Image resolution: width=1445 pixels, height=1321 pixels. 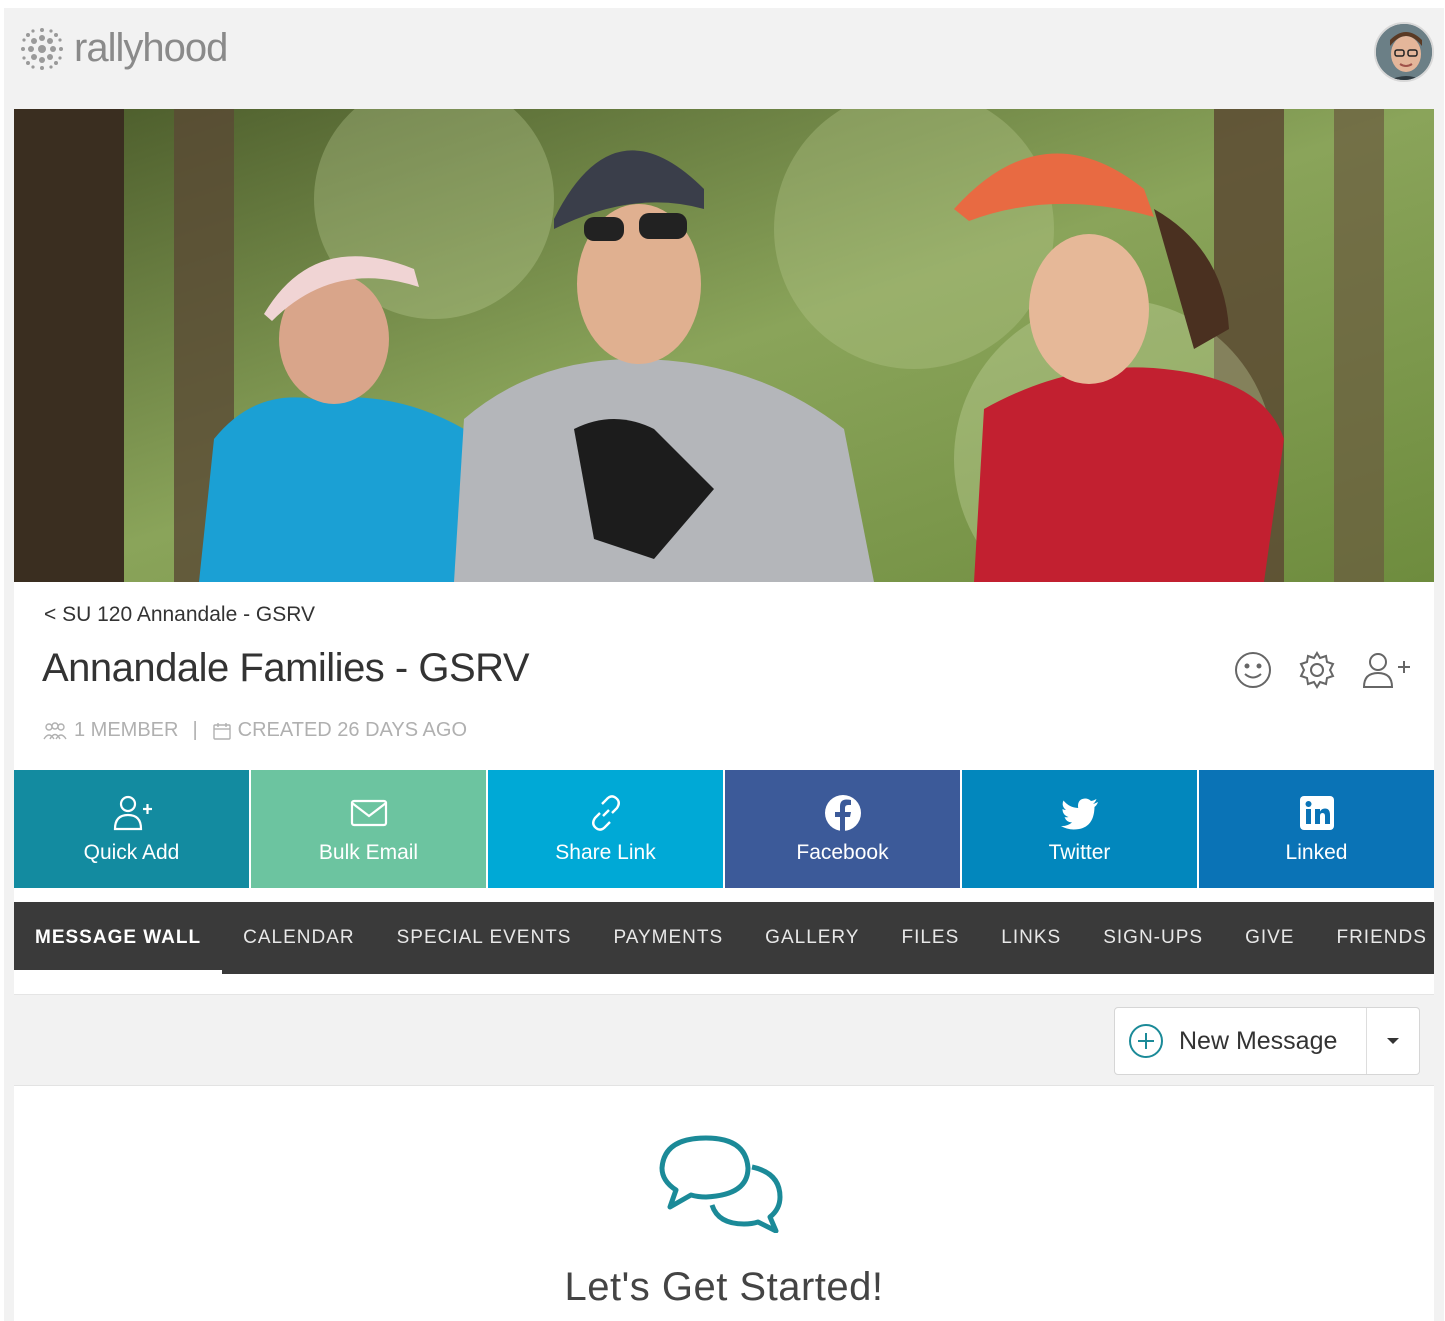 What do you see at coordinates (724, 1040) in the screenshot?
I see `message-toolbar: New Message` at bounding box center [724, 1040].